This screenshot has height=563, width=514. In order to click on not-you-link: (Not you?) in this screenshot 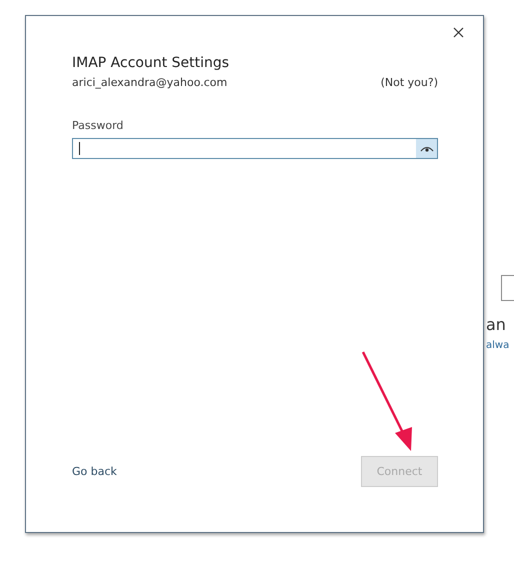, I will do `click(409, 82)`.